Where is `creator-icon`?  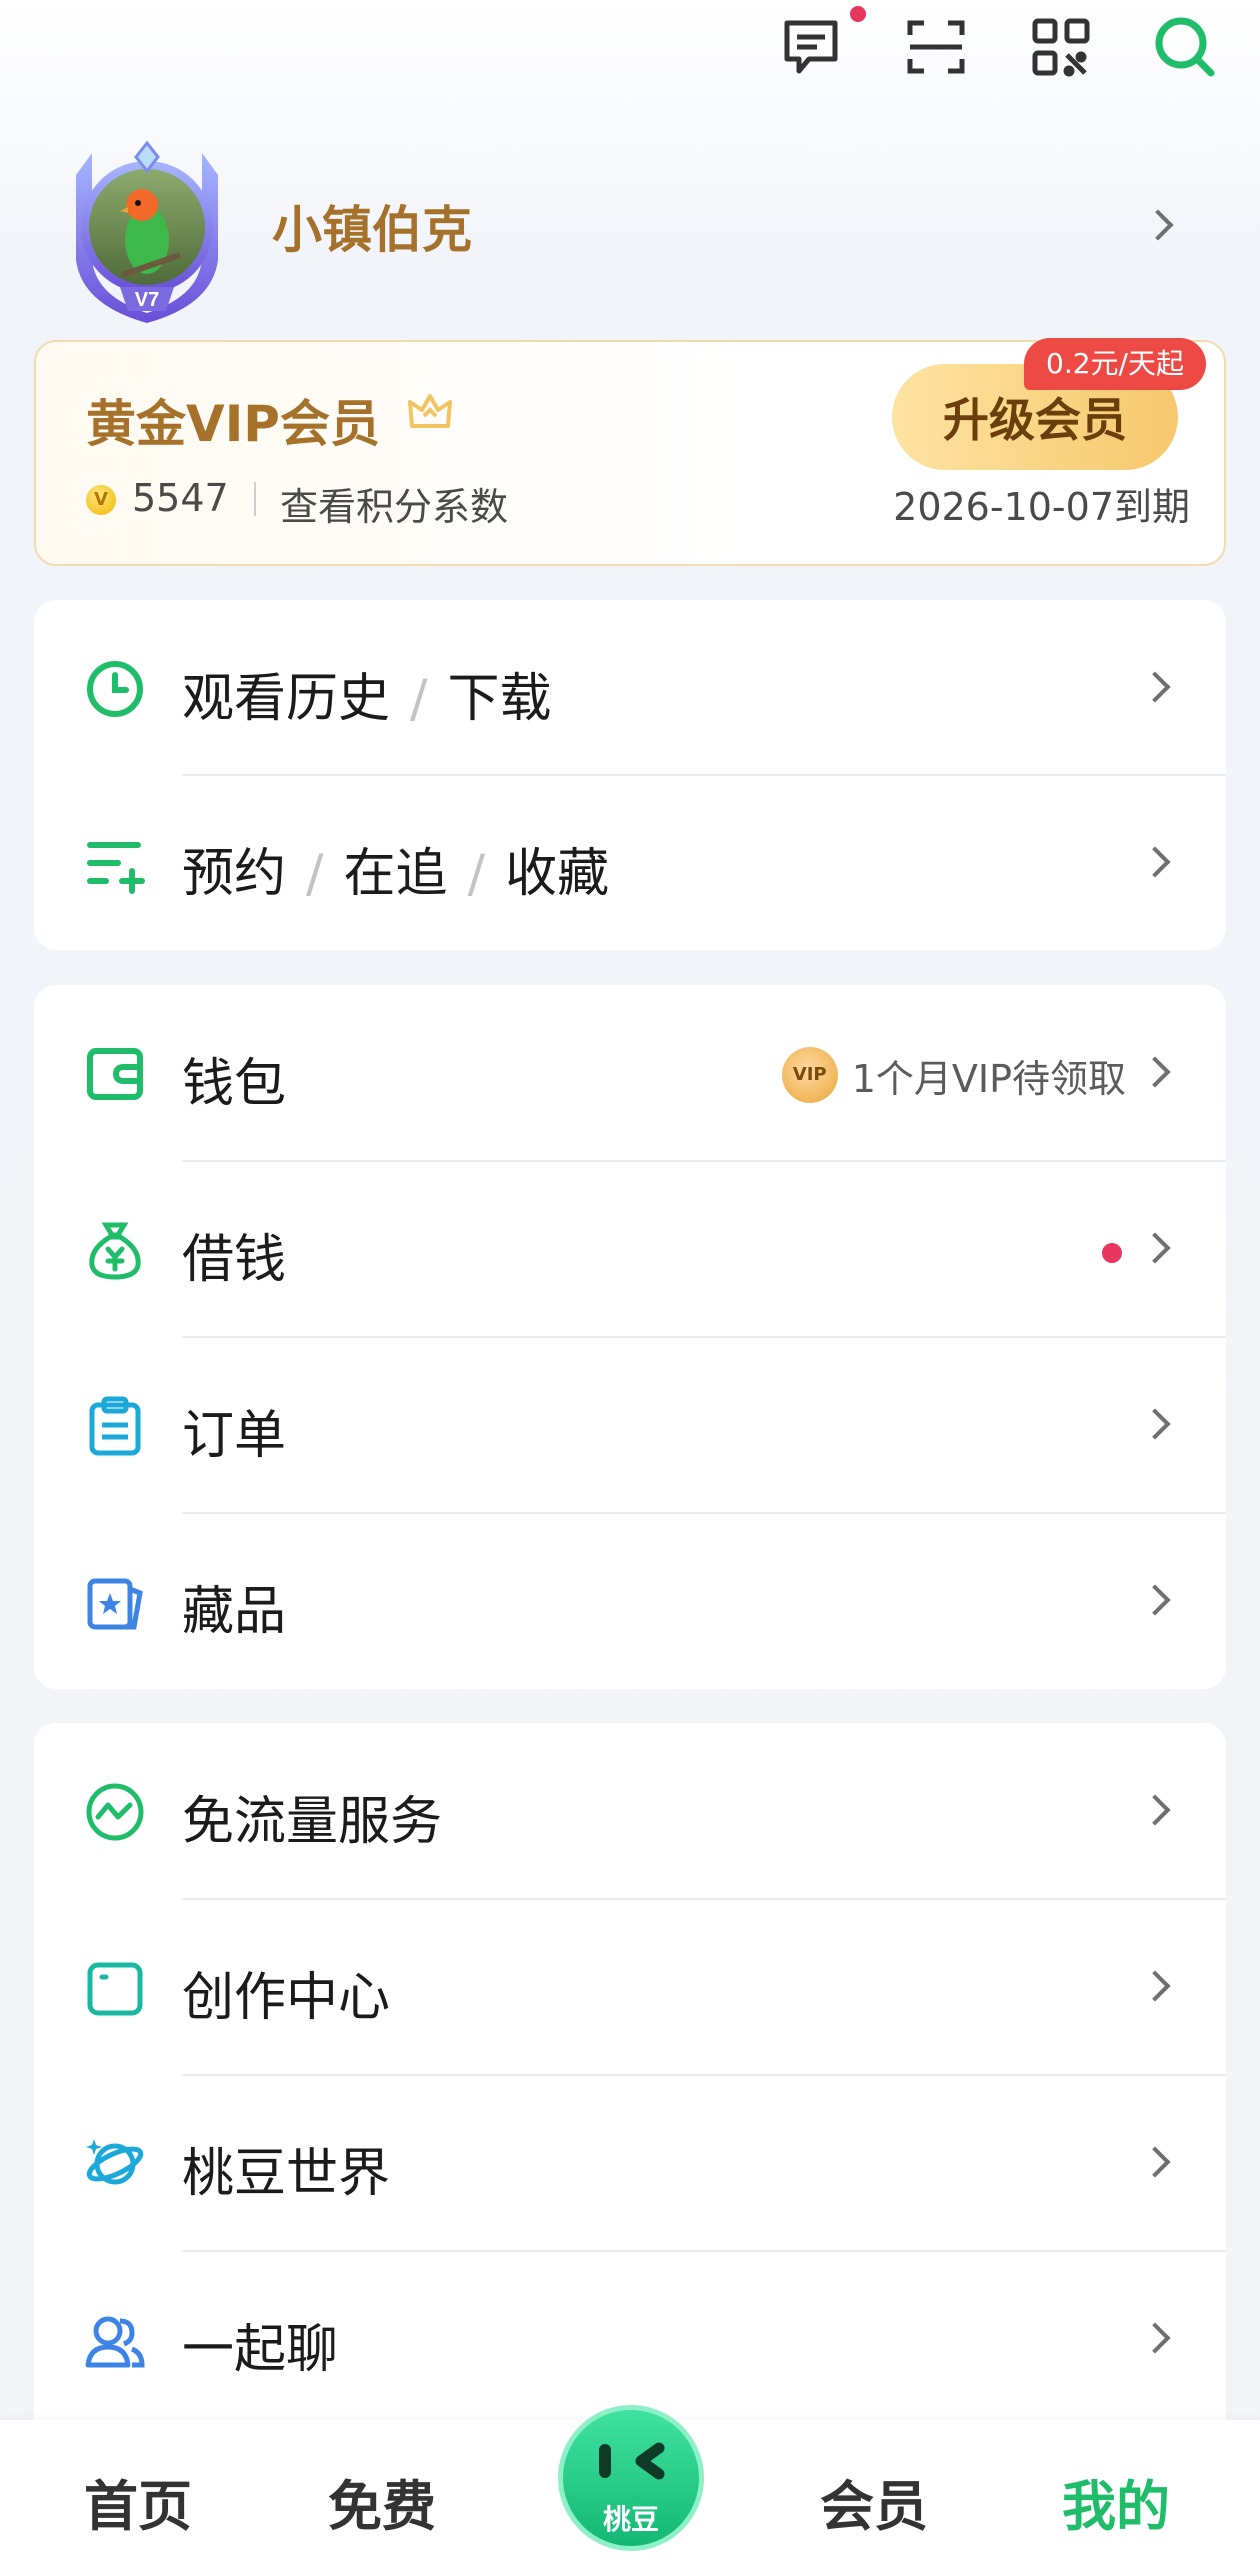 creator-icon is located at coordinates (115, 1988).